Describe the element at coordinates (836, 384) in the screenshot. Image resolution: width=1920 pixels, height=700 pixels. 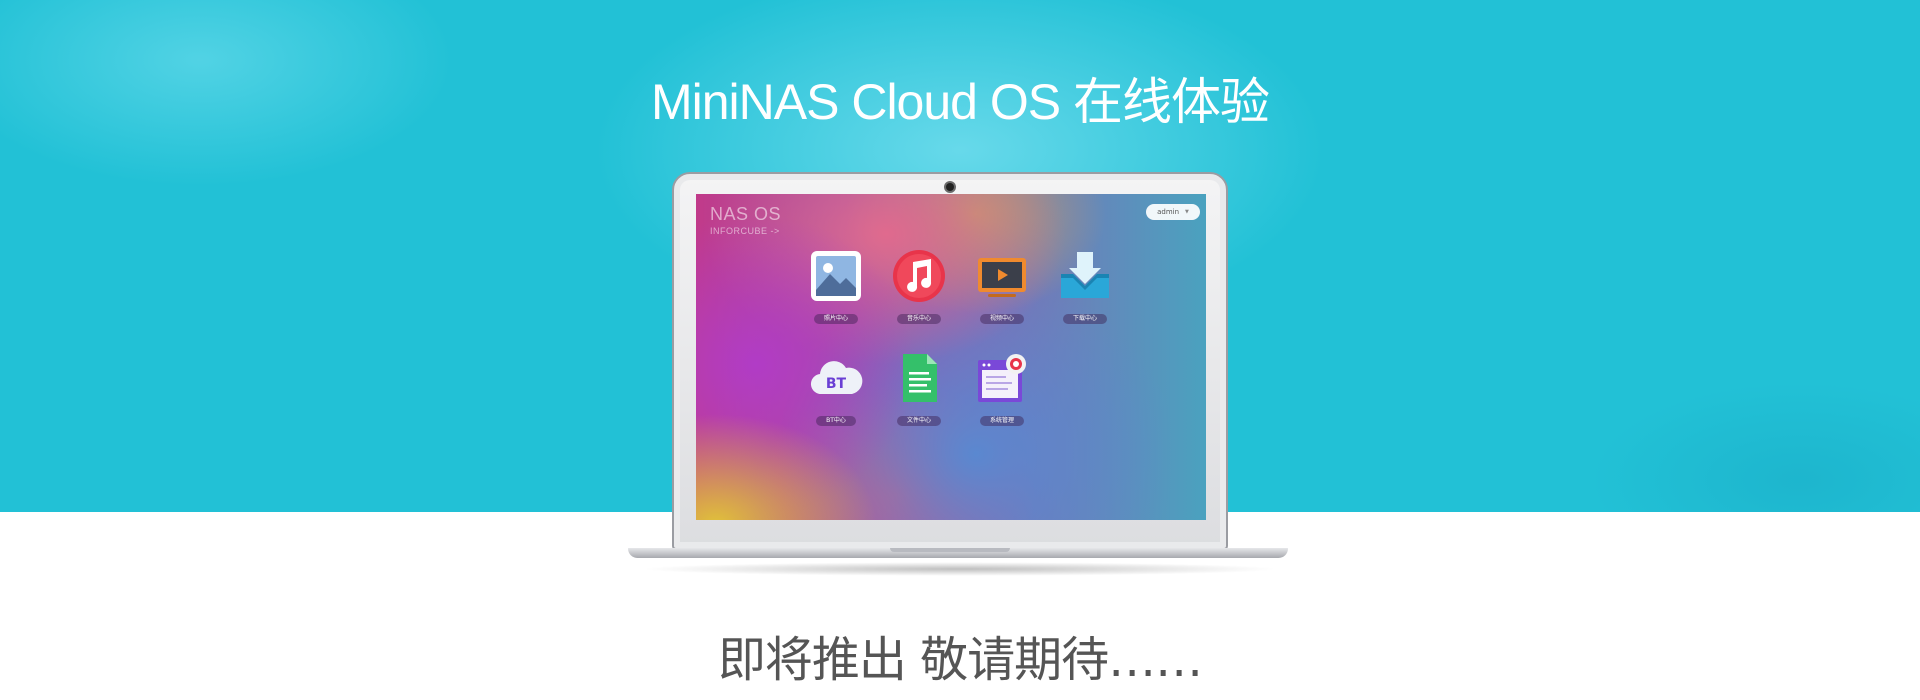
I see `bt-cloud-icon-text: BT` at that location.